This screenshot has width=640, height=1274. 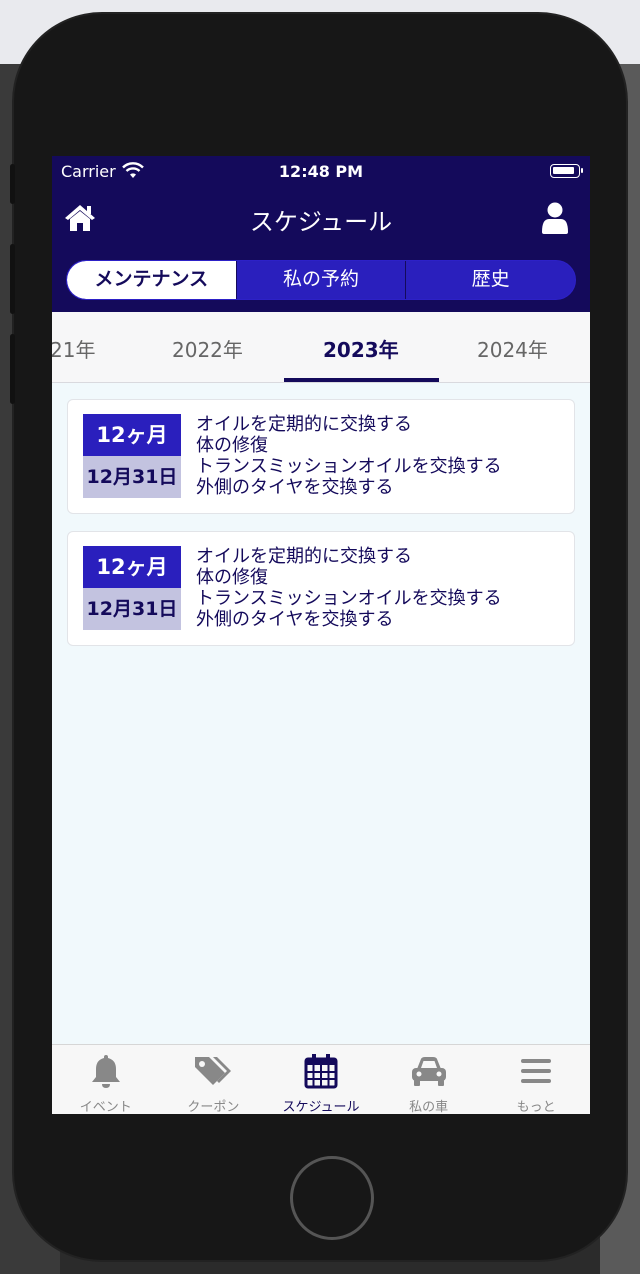 I want to click on selected-year-indicator, so click(x=361, y=380).